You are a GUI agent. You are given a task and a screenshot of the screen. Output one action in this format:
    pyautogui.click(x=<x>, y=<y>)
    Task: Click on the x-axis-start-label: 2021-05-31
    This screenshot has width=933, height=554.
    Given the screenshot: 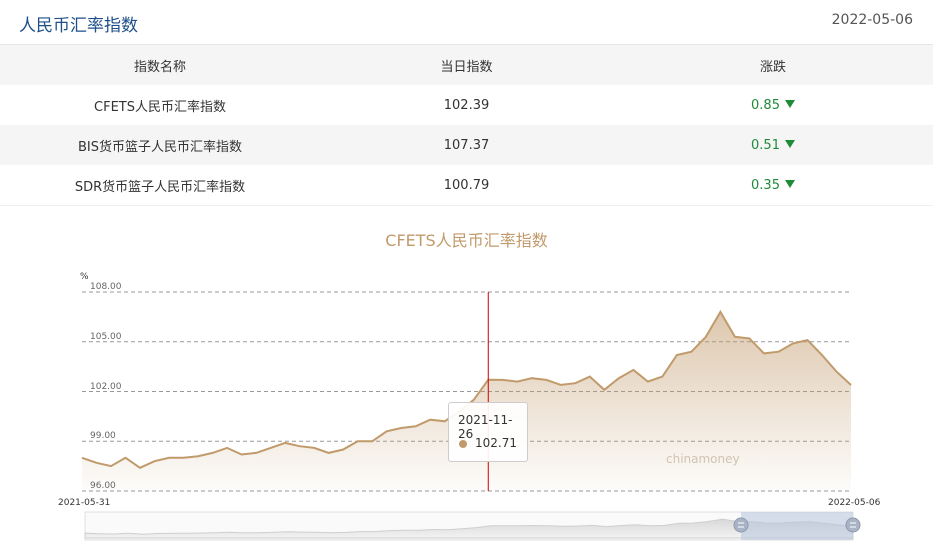 What is the action you would take?
    pyautogui.click(x=84, y=503)
    